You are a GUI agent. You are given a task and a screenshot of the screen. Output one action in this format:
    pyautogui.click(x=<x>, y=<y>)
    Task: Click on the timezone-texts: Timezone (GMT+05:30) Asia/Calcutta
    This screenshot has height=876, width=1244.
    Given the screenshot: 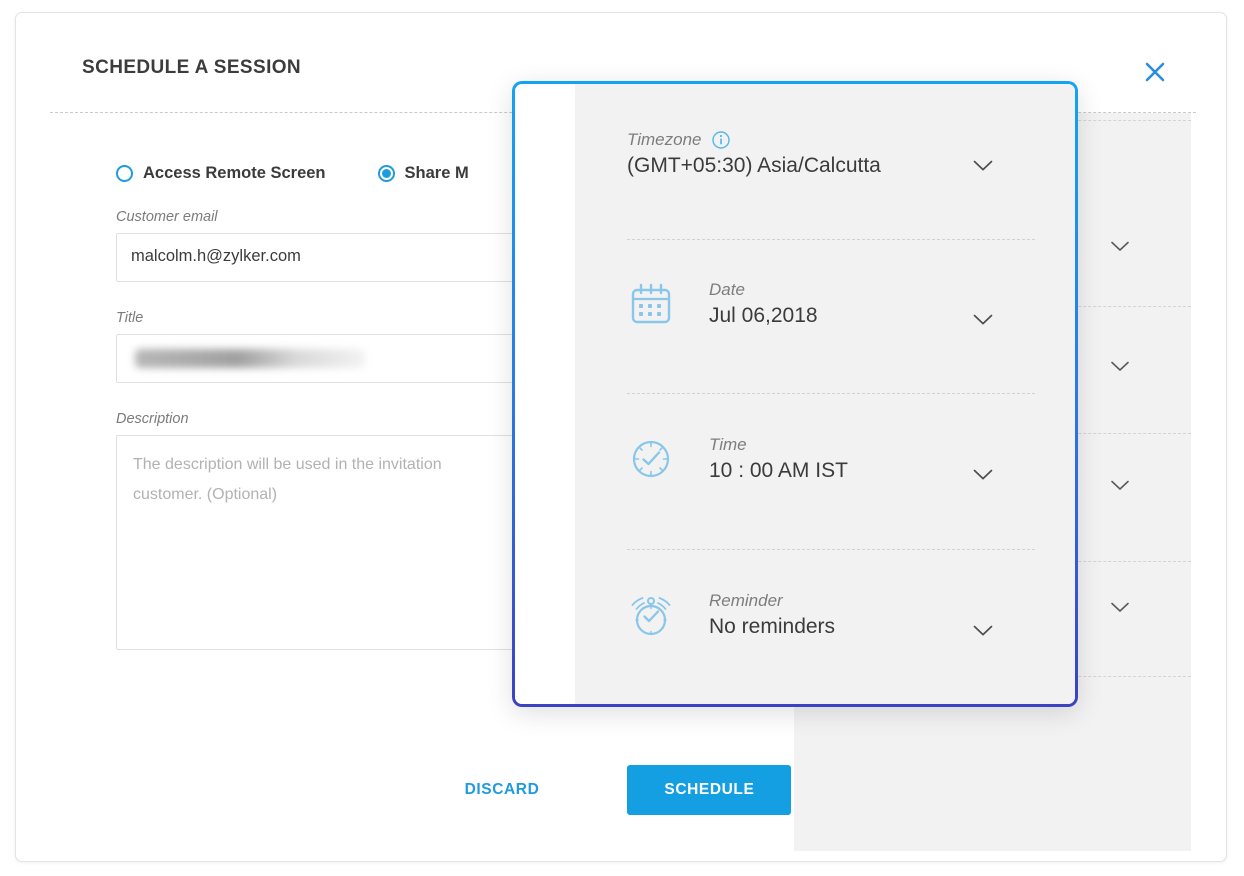 What is the action you would take?
    pyautogui.click(x=754, y=154)
    